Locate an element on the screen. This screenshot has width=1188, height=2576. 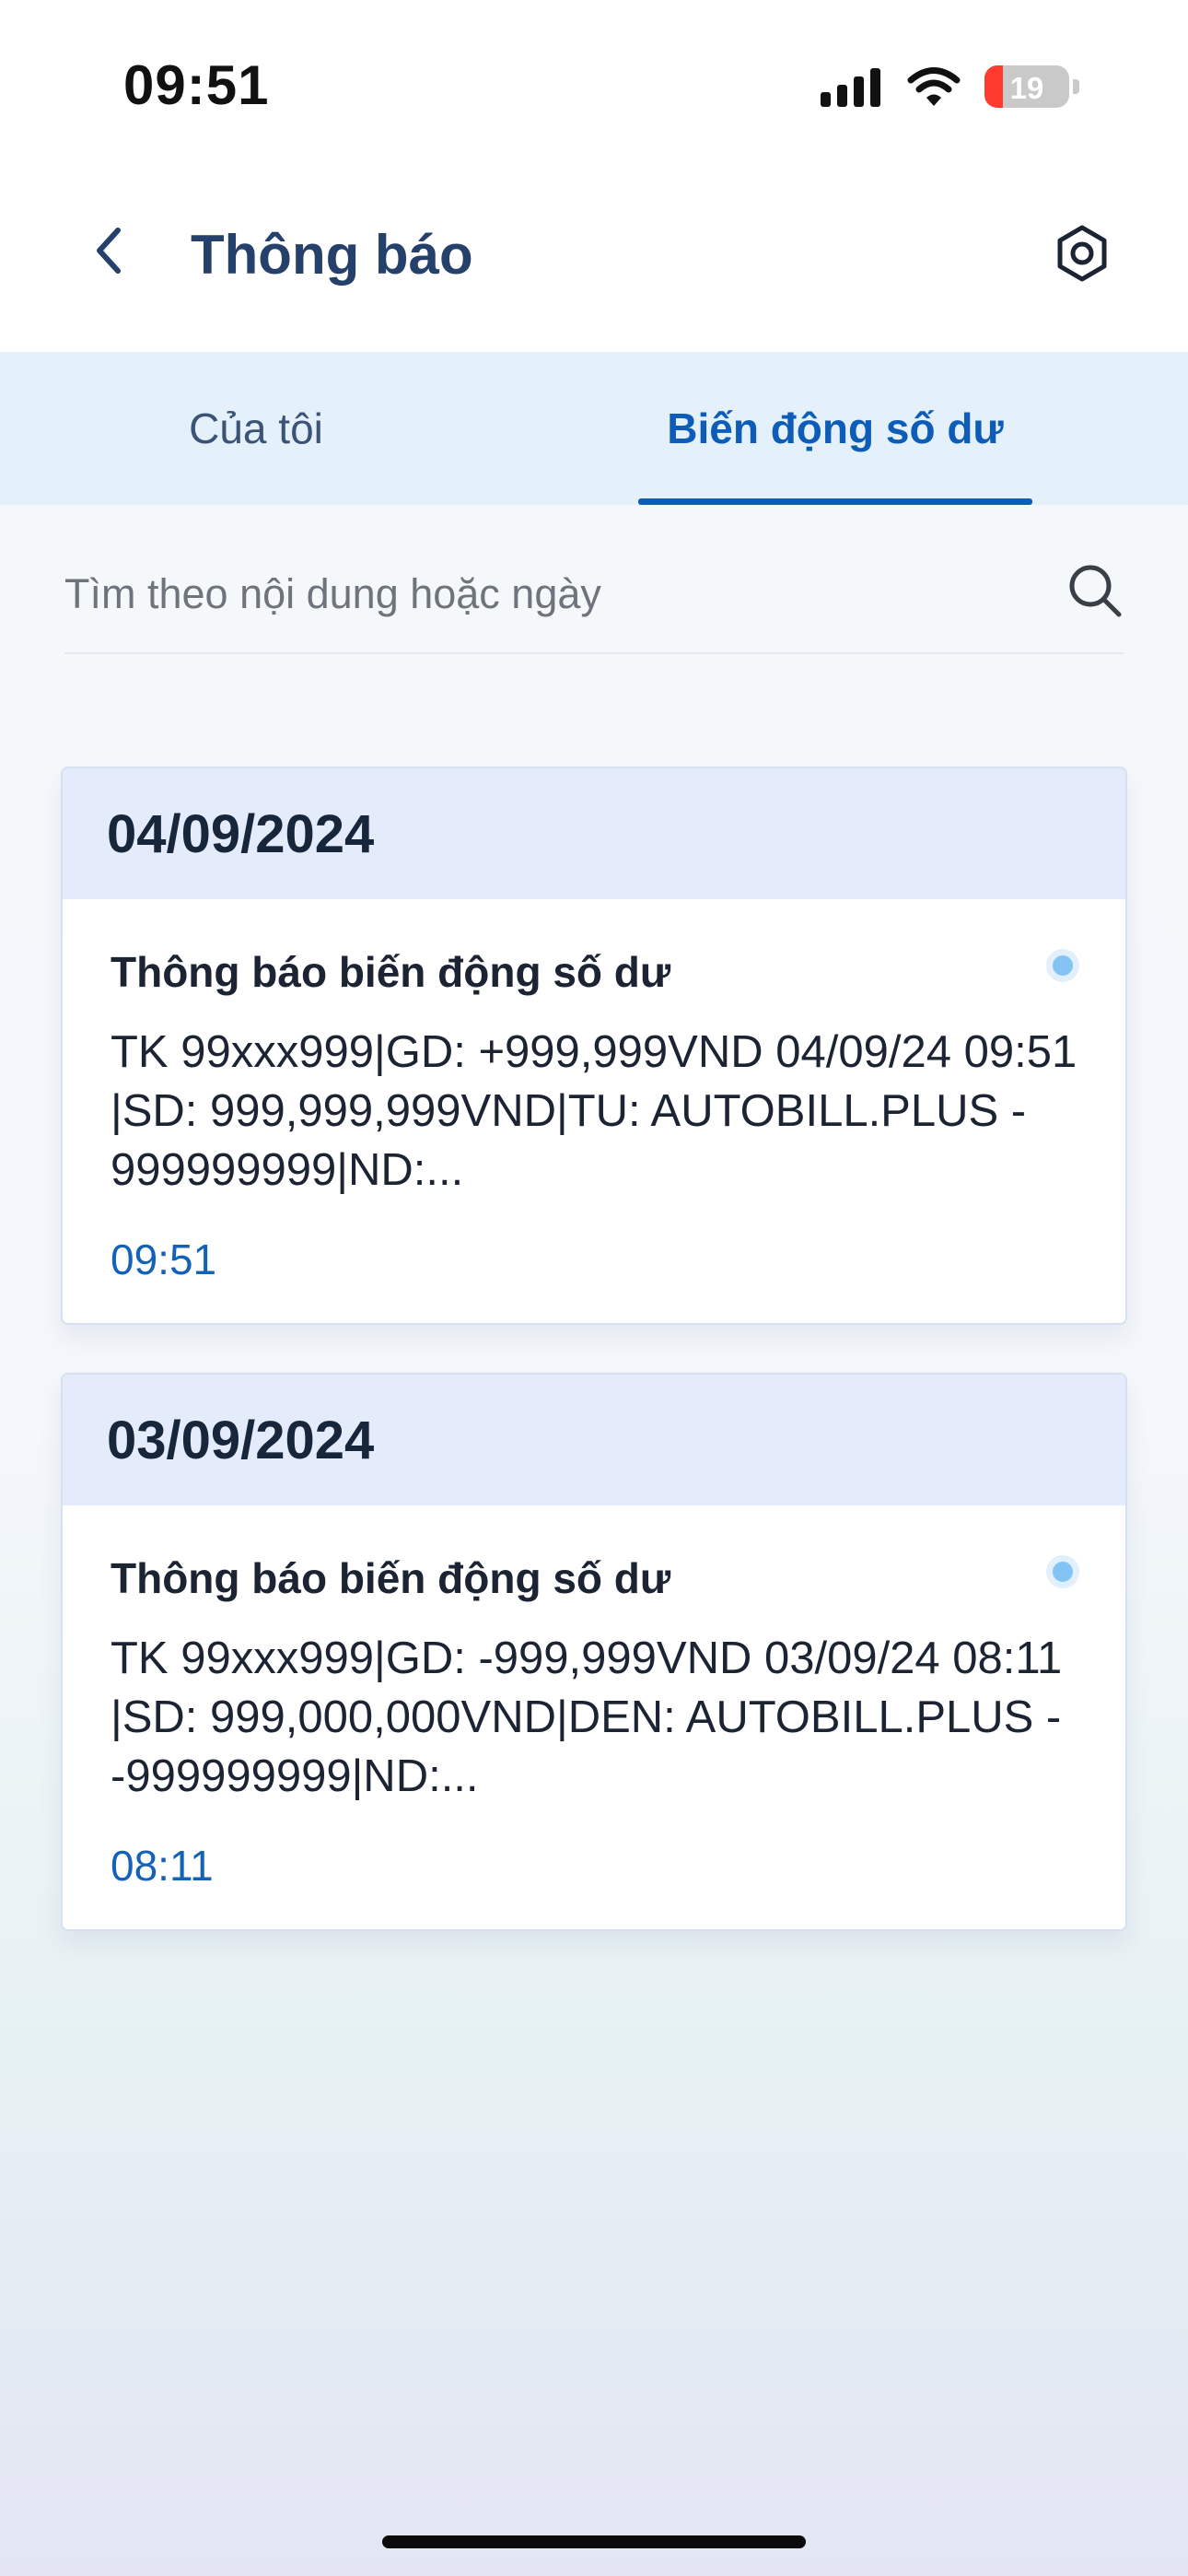
app-header: Thông báo is located at coordinates (594, 263).